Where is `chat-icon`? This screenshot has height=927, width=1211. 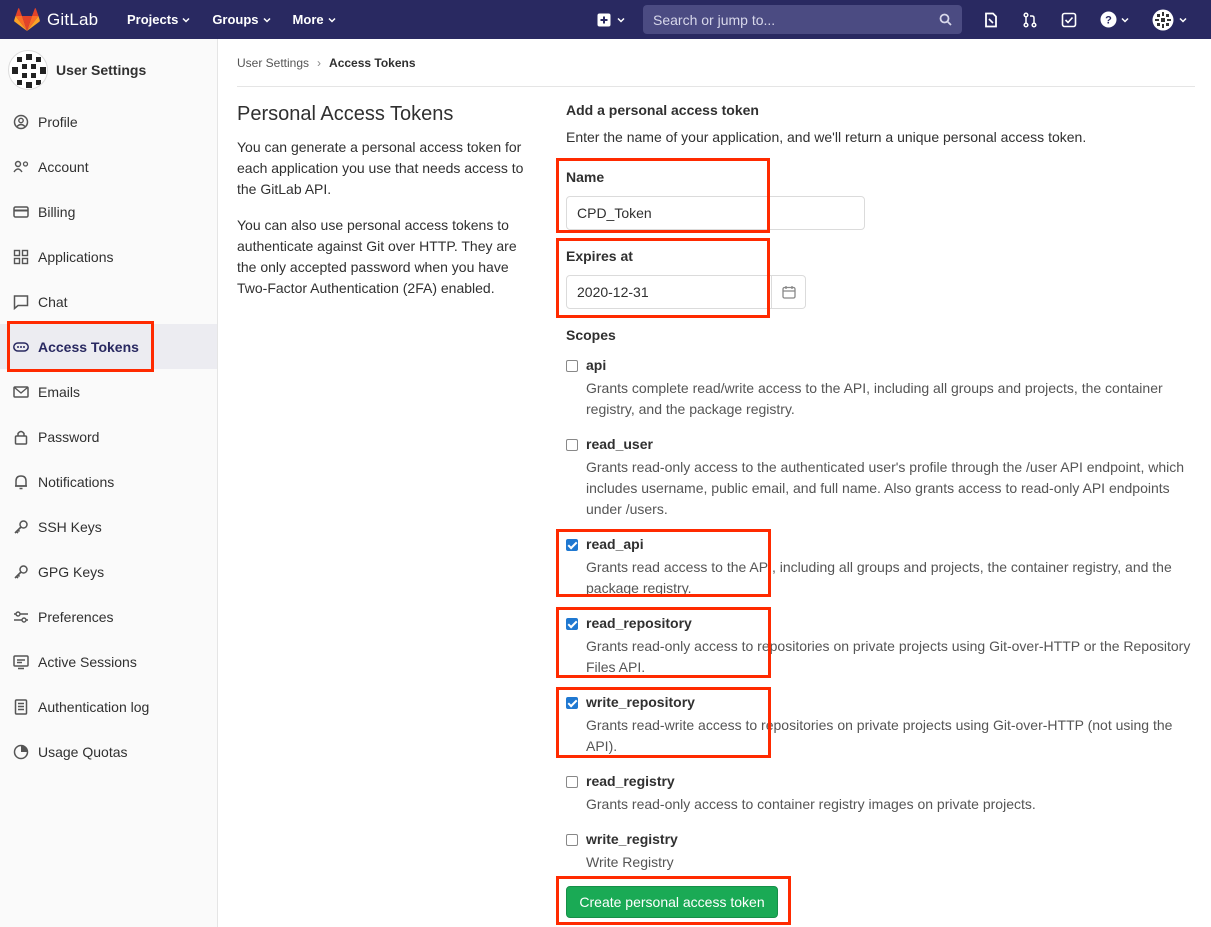
chat-icon is located at coordinates (21, 302).